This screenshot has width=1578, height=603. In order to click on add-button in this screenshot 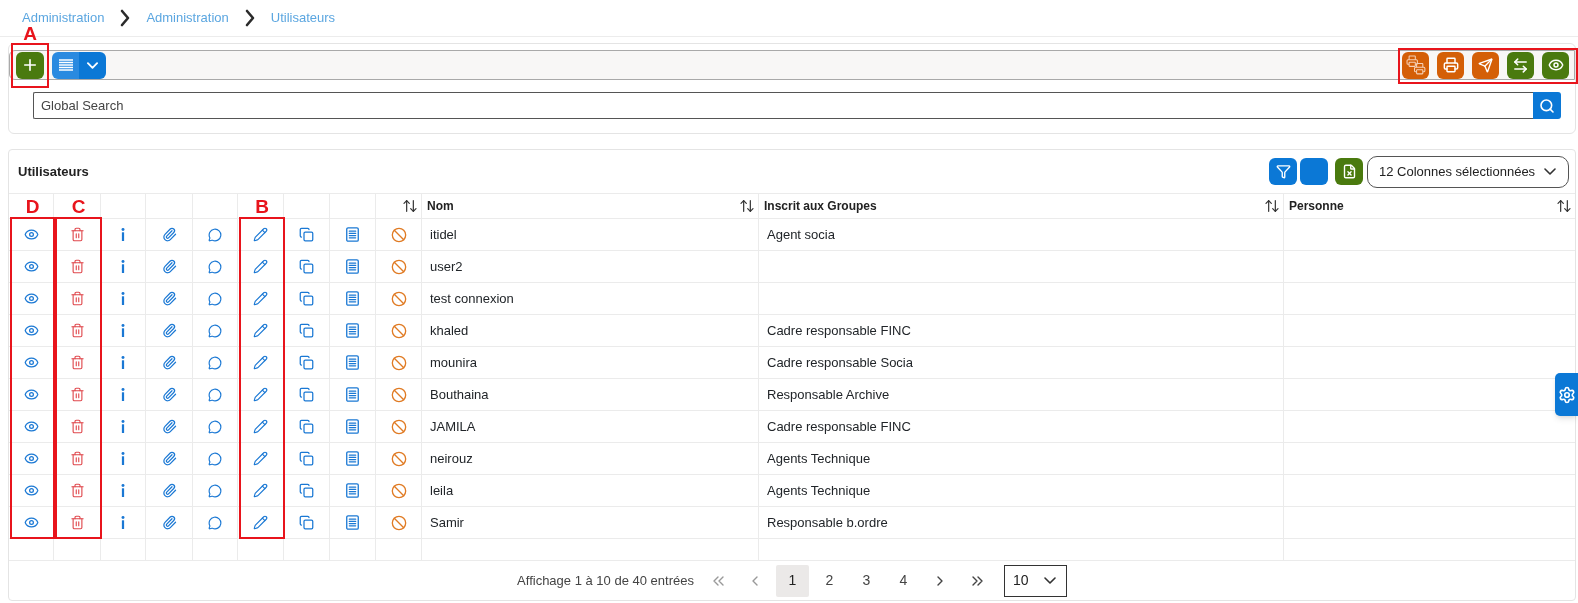, I will do `click(30, 65)`.